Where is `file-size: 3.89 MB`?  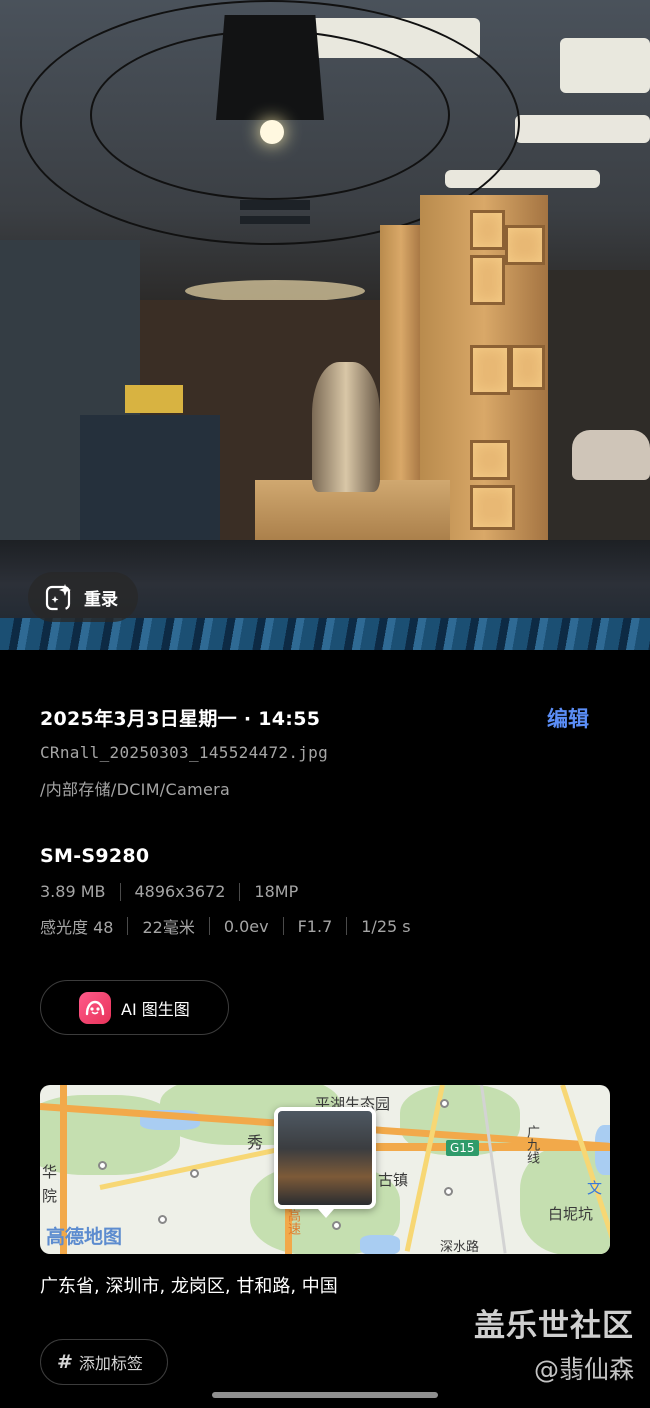 file-size: 3.89 MB is located at coordinates (73, 891).